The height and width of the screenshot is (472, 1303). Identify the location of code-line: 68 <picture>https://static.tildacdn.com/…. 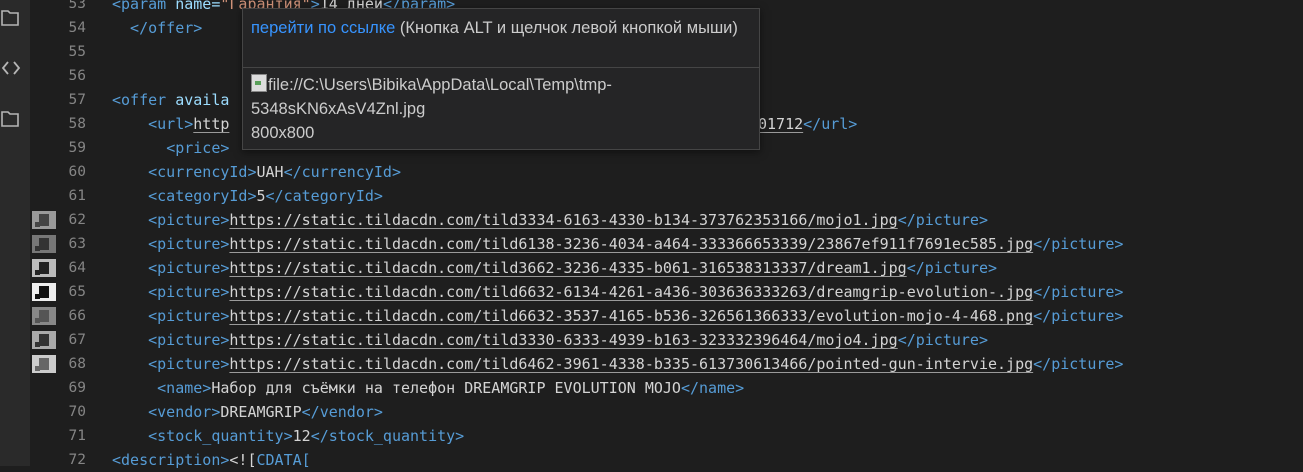
(651, 364).